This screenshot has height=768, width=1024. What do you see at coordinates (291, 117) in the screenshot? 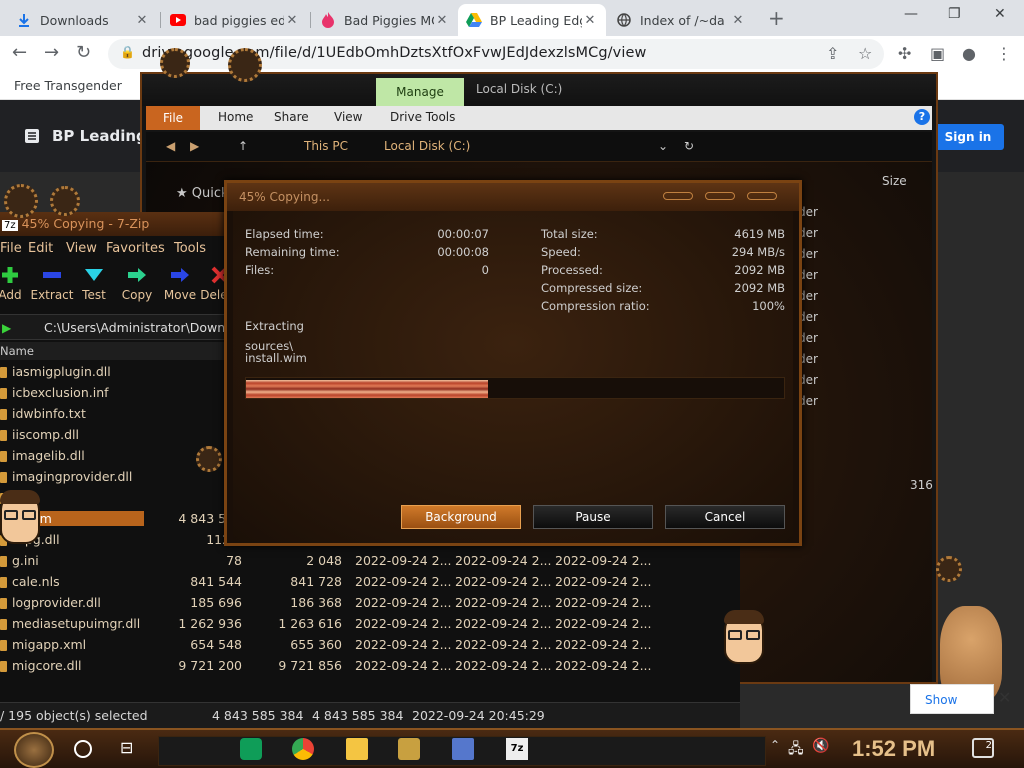
I see `tab-share: Share` at bounding box center [291, 117].